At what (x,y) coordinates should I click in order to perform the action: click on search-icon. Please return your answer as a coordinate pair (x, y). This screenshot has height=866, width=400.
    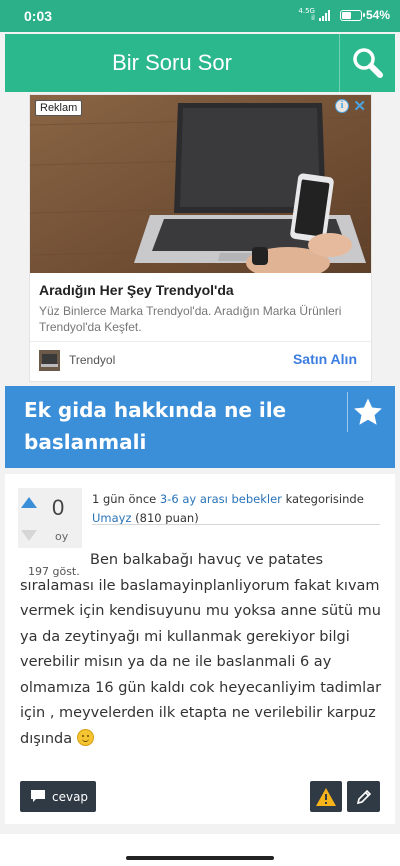
    Looking at the image, I should click on (368, 63).